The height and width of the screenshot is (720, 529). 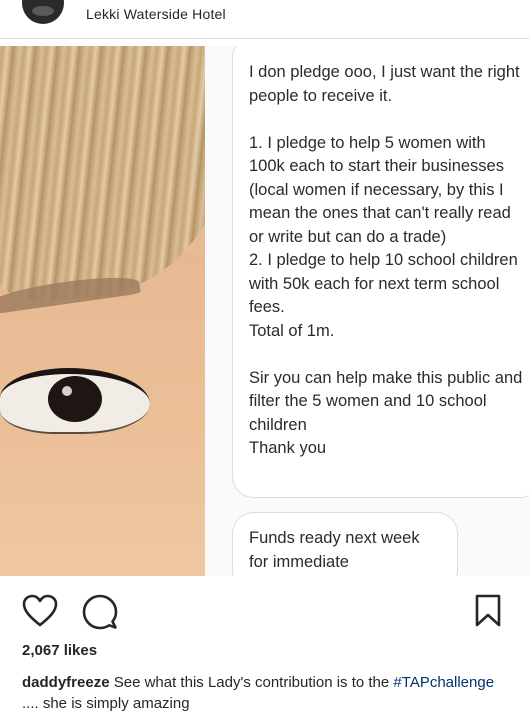 I want to click on avatar, so click(x=43, y=12).